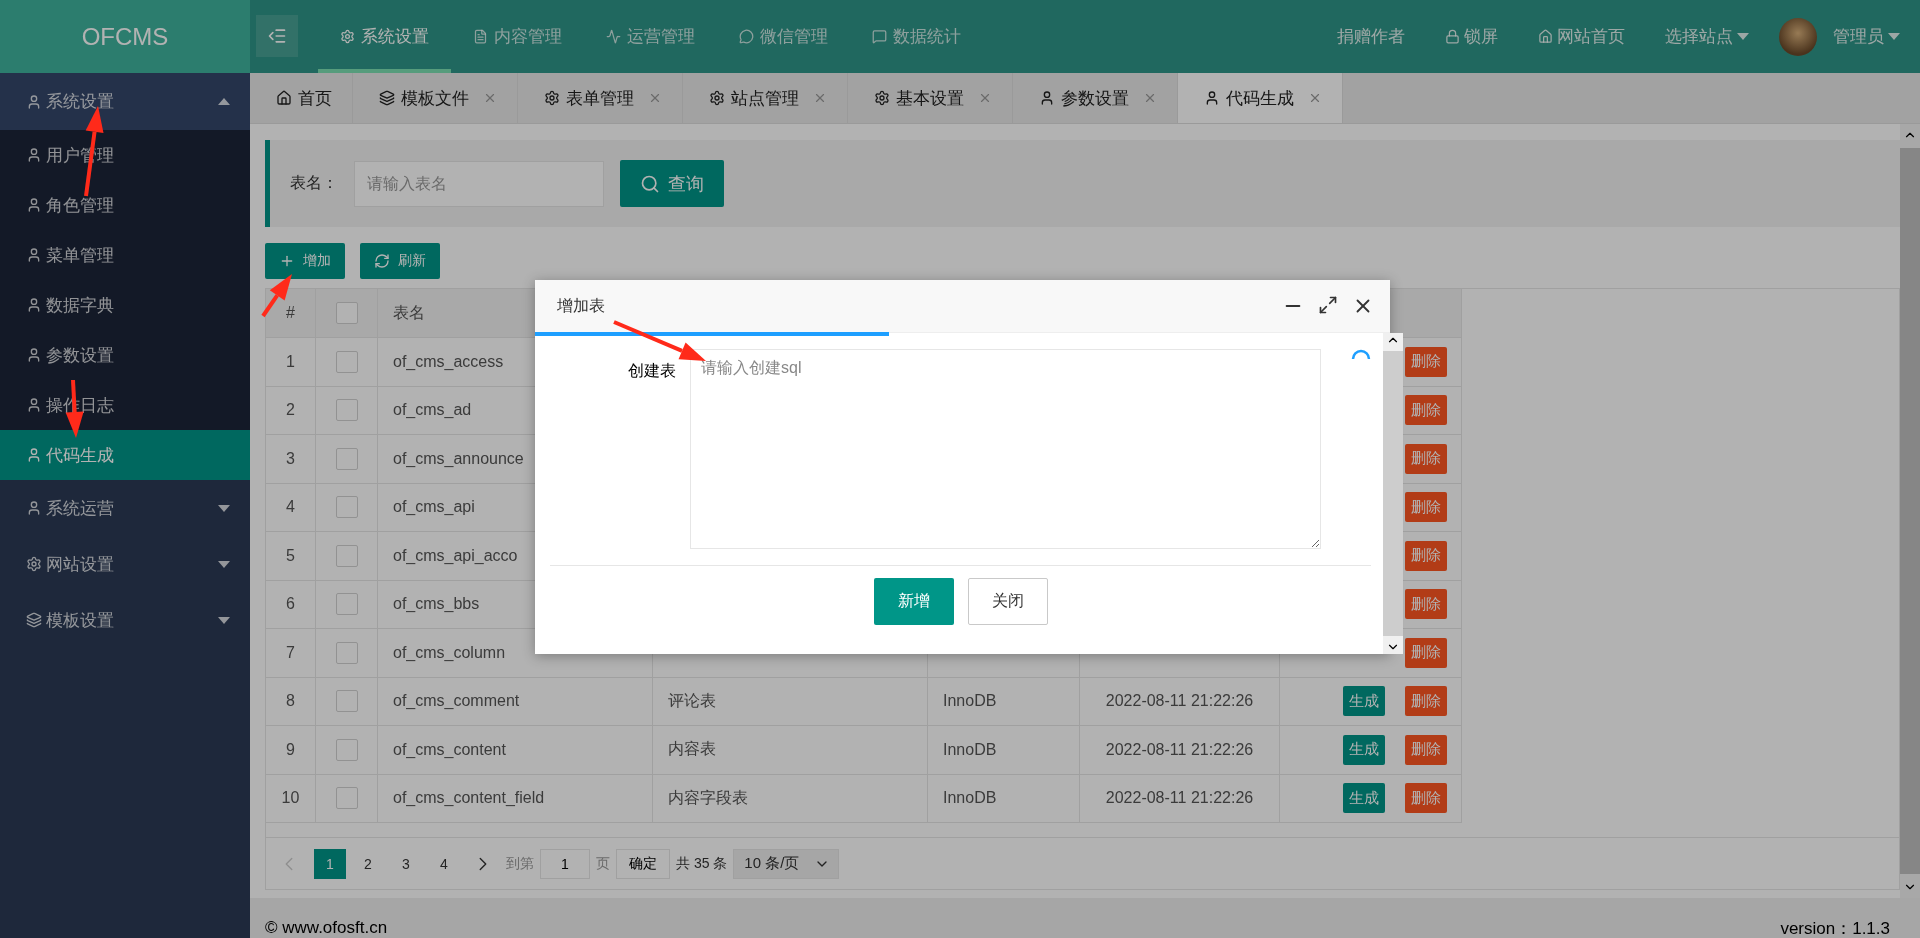  Describe the element at coordinates (80, 564) in the screenshot. I see `sidebar-group-label: 网站设置` at that location.